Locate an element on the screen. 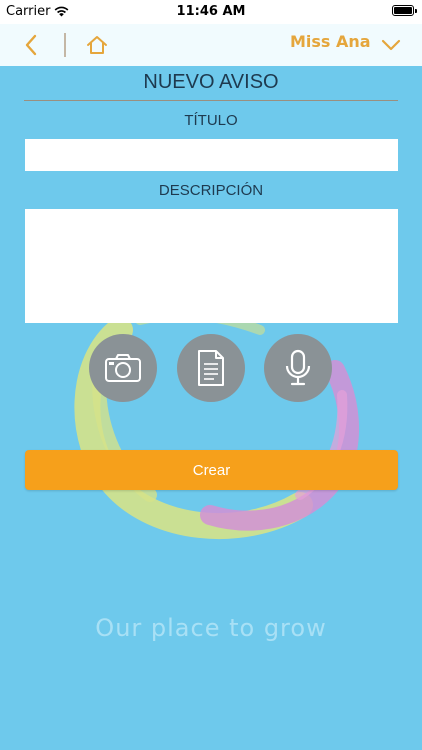 This screenshot has width=422, height=750. home-icon is located at coordinates (97, 45).